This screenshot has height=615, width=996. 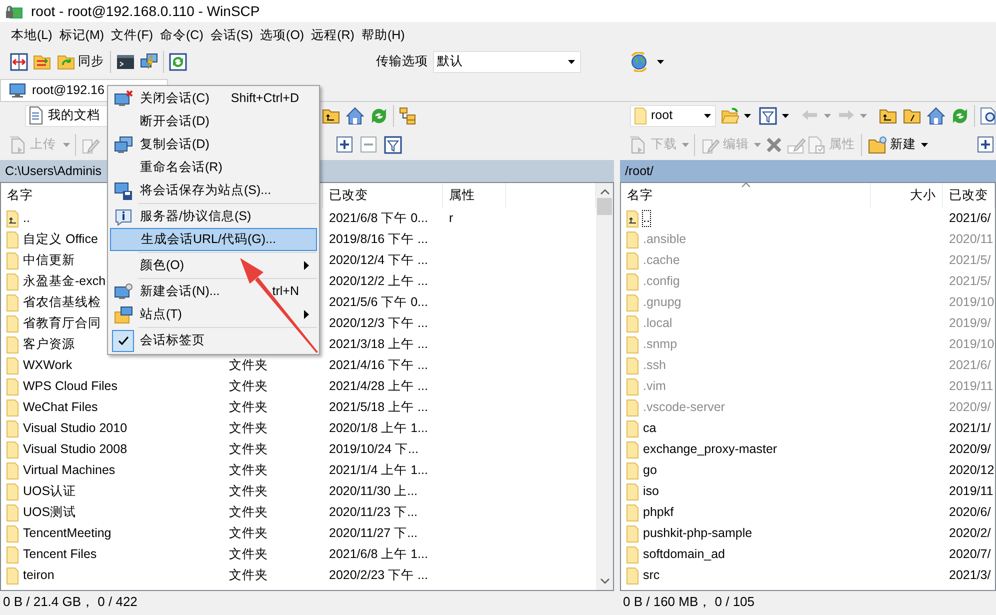 I want to click on file-name: go, so click(x=650, y=470).